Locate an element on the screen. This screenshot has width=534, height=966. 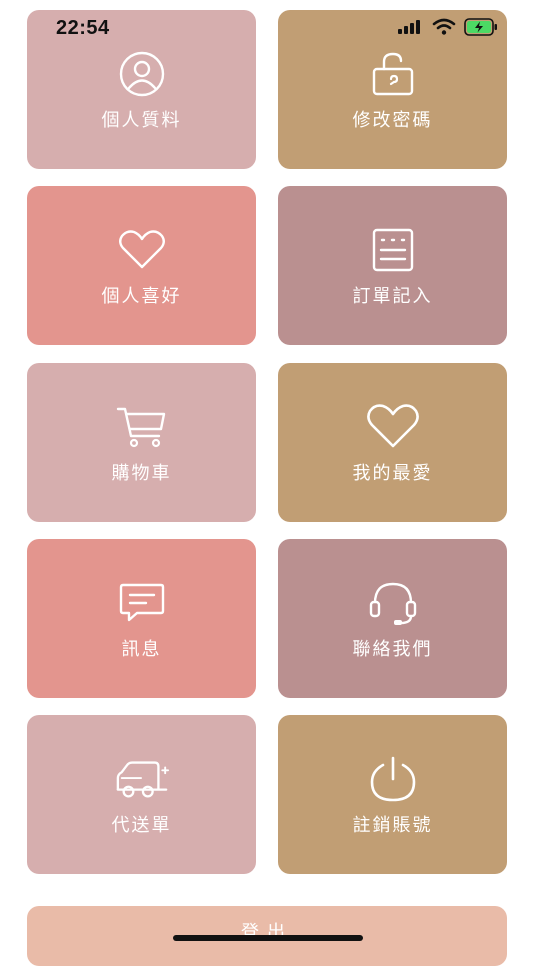
tile-cancel-account: 註銷賬號 is located at coordinates (392, 794).